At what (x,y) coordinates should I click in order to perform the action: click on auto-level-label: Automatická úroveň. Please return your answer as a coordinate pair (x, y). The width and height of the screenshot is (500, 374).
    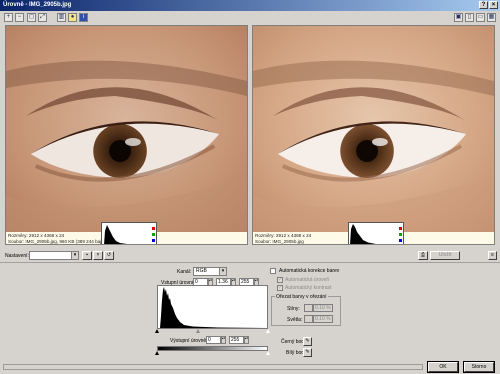
    Looking at the image, I should click on (307, 280).